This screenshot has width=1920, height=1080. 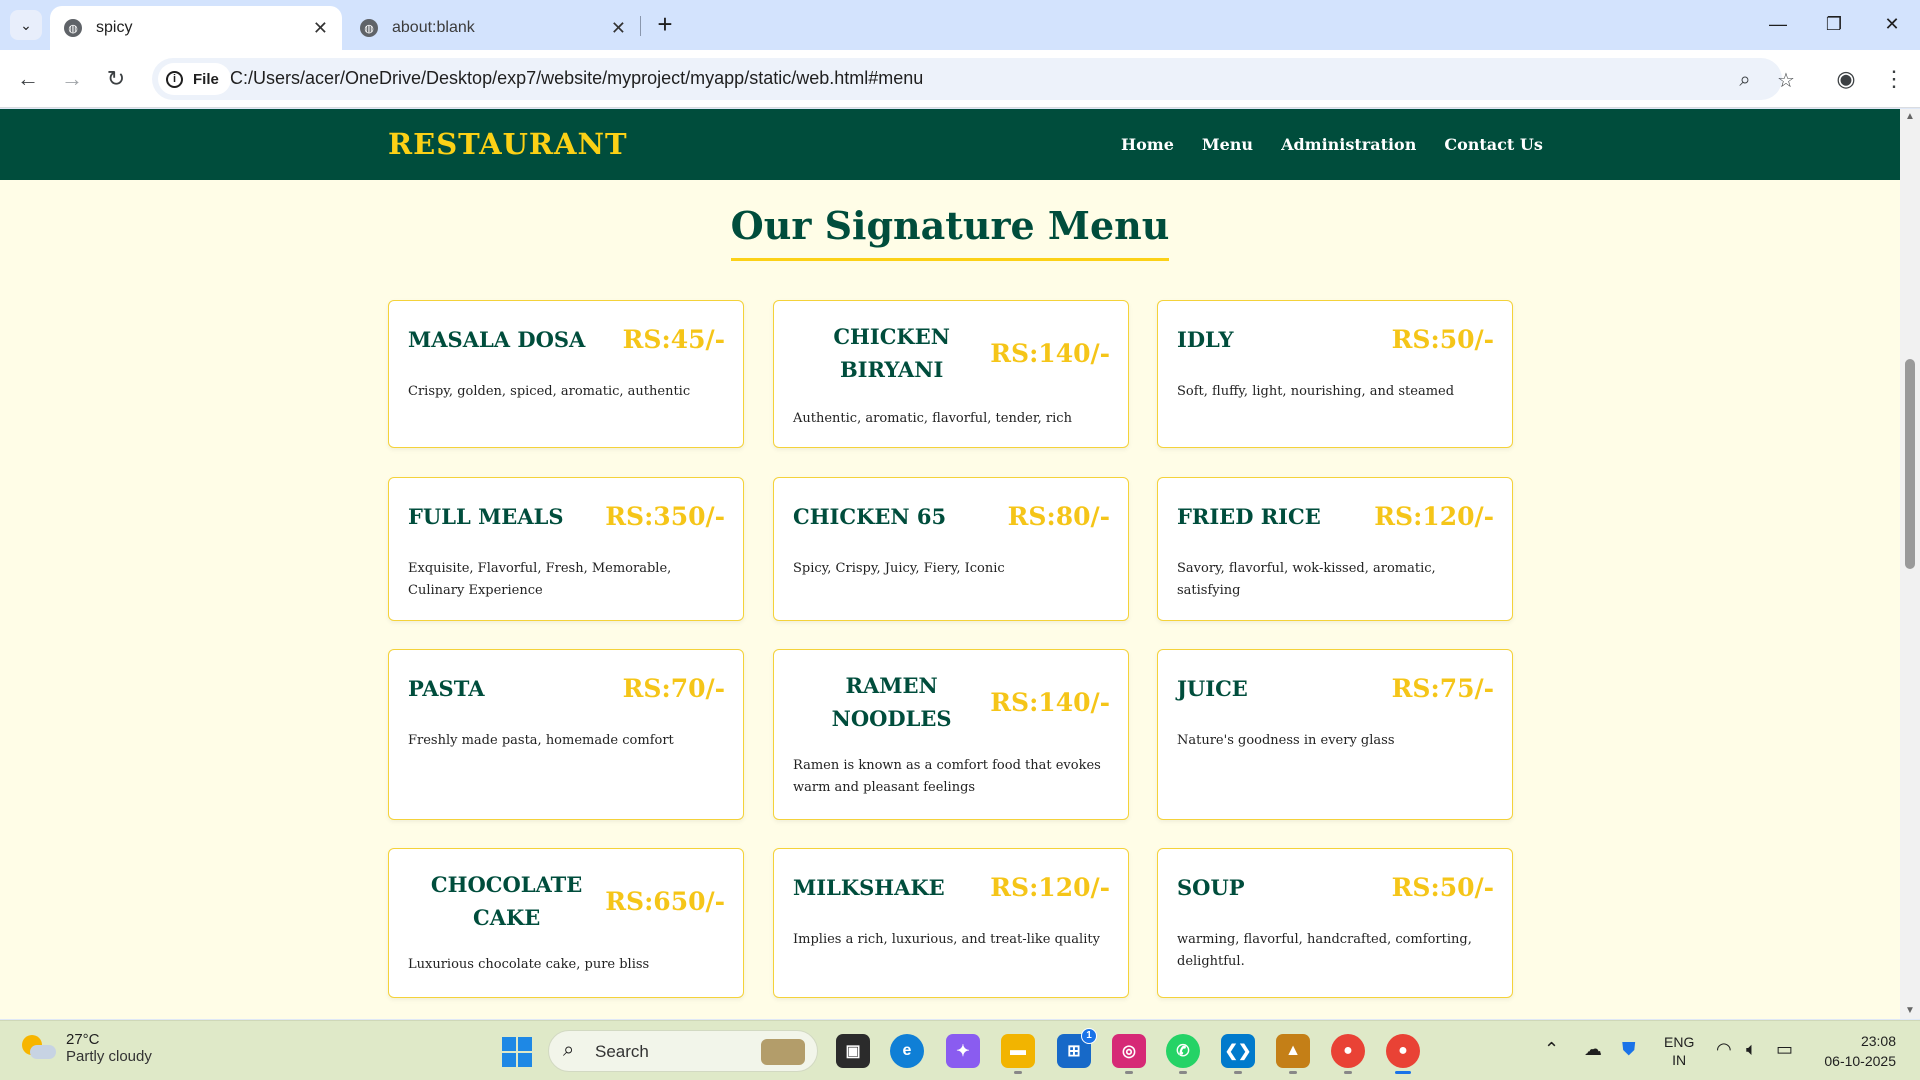 What do you see at coordinates (196, 28) in the screenshot?
I see `tab-spicy: ◍ spicy ✕` at bounding box center [196, 28].